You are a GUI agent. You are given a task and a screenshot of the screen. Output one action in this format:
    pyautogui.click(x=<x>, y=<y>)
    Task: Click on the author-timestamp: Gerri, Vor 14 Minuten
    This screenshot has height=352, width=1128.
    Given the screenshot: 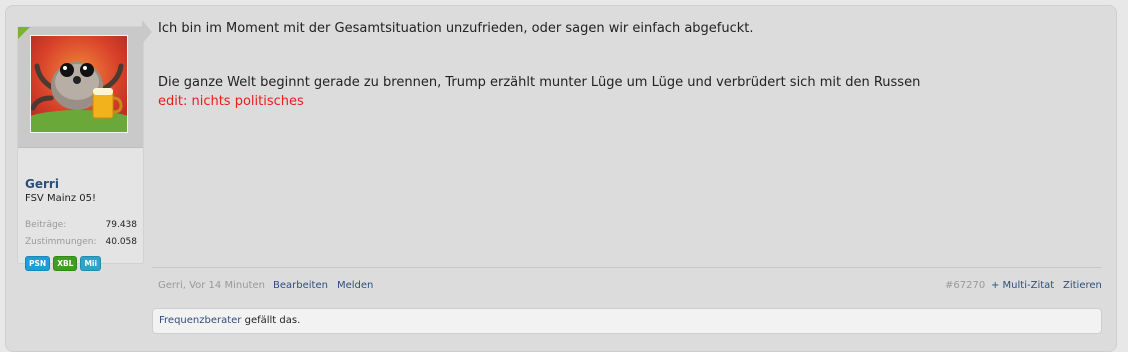 What is the action you would take?
    pyautogui.click(x=211, y=285)
    